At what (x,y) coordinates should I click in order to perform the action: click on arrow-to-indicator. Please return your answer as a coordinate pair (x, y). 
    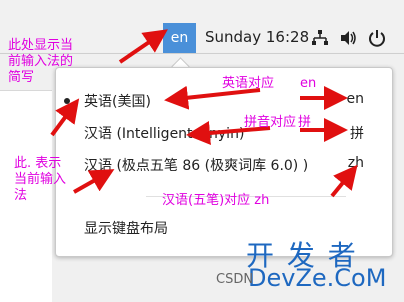
    Looking at the image, I should click on (143, 46).